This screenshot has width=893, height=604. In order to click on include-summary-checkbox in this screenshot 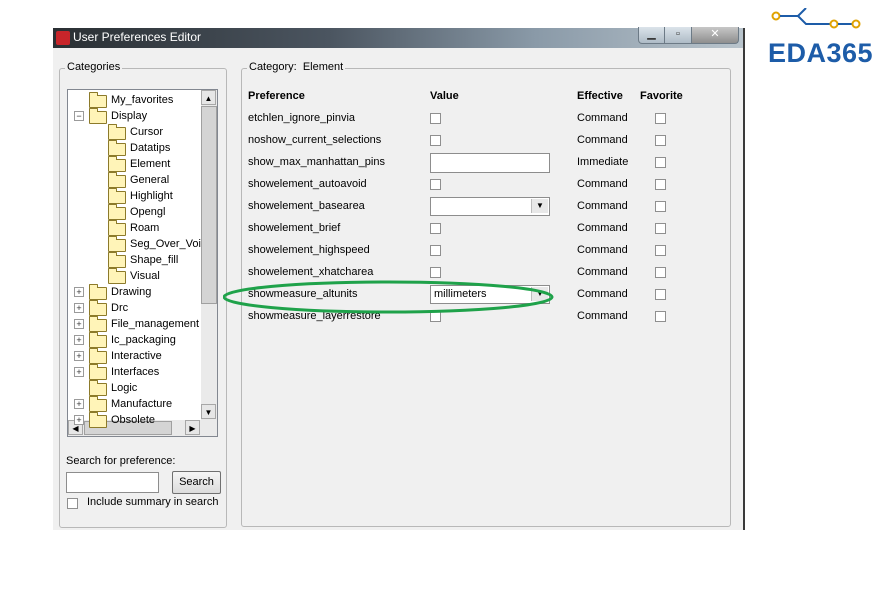, I will do `click(72, 503)`.